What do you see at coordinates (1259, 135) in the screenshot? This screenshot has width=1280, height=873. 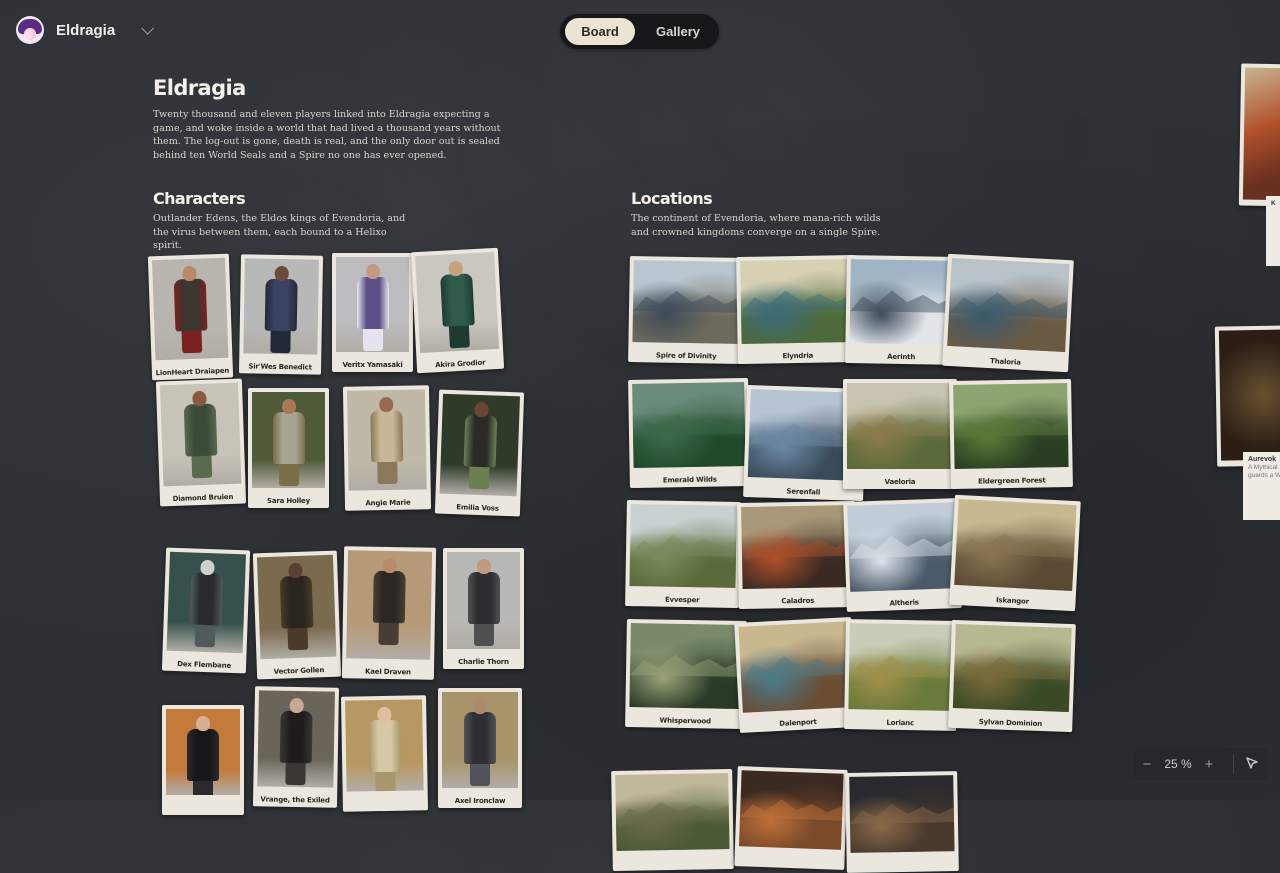 I see `side-card-tentacle` at bounding box center [1259, 135].